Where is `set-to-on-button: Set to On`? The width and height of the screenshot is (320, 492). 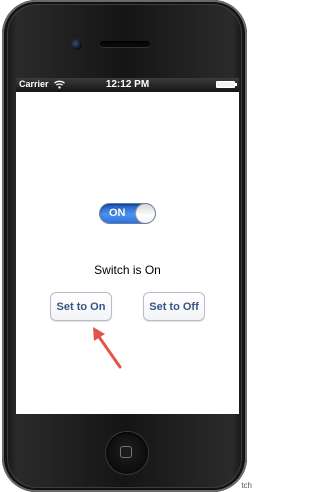
set-to-on-button: Set to On is located at coordinates (81, 306).